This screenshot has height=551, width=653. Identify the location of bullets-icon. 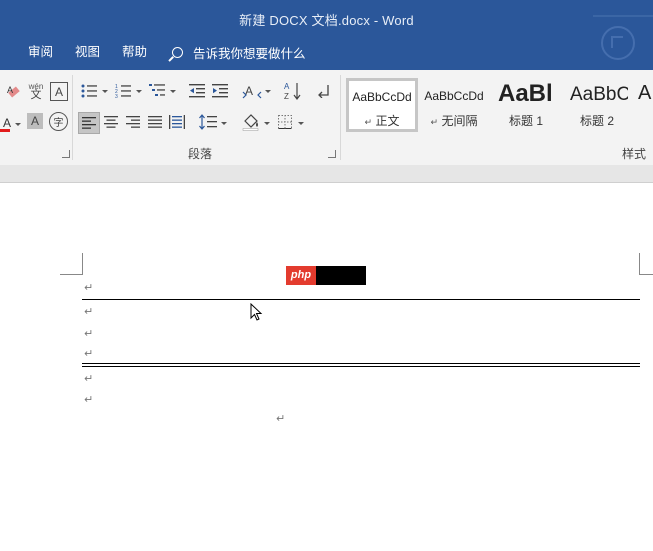
(89, 91).